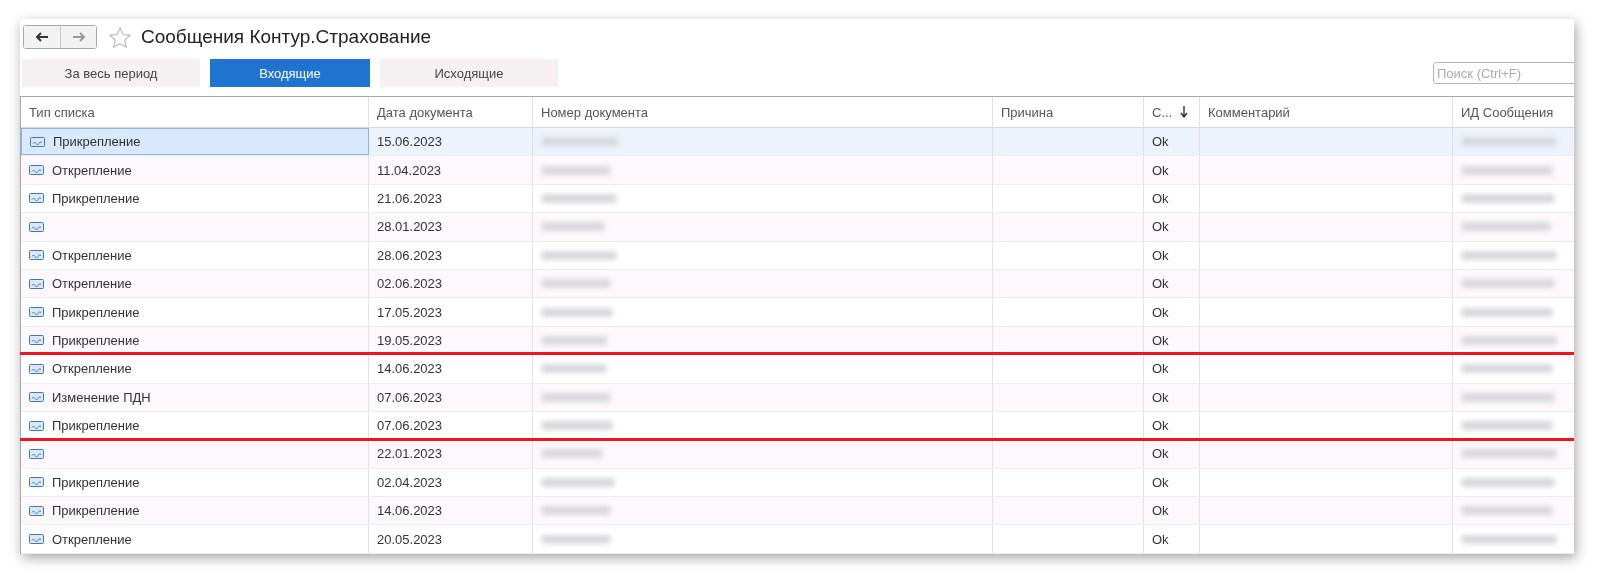  What do you see at coordinates (410, 255) in the screenshot?
I see `table-cell: 28.06.2023` at bounding box center [410, 255].